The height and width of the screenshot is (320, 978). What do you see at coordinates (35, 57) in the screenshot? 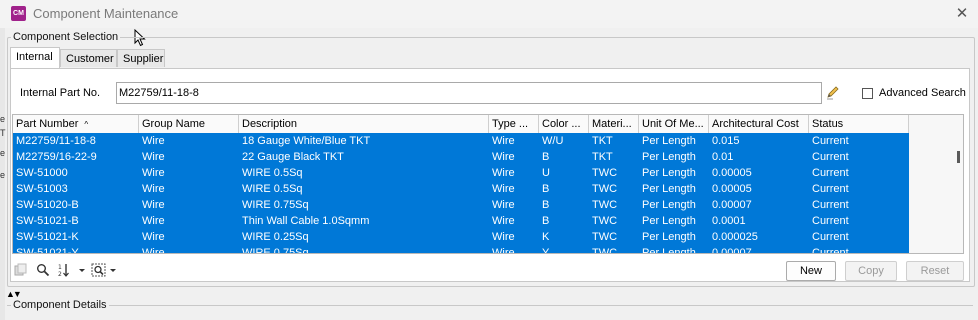
I see `tab-internal: Internal` at bounding box center [35, 57].